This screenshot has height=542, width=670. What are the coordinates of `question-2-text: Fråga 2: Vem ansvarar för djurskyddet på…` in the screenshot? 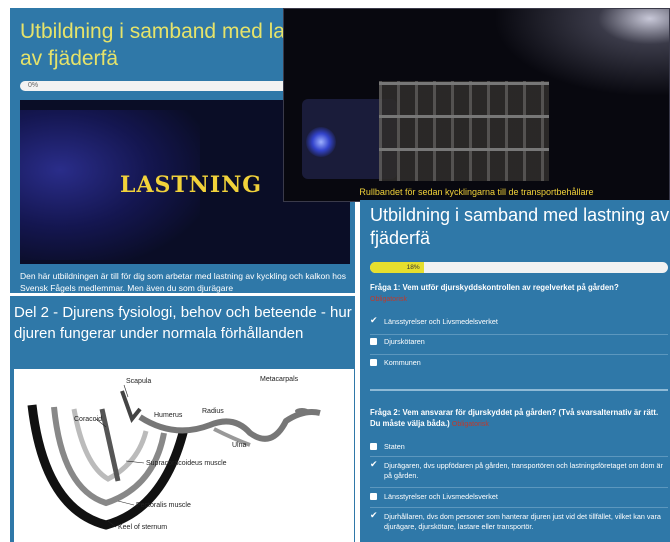 It's located at (514, 418).